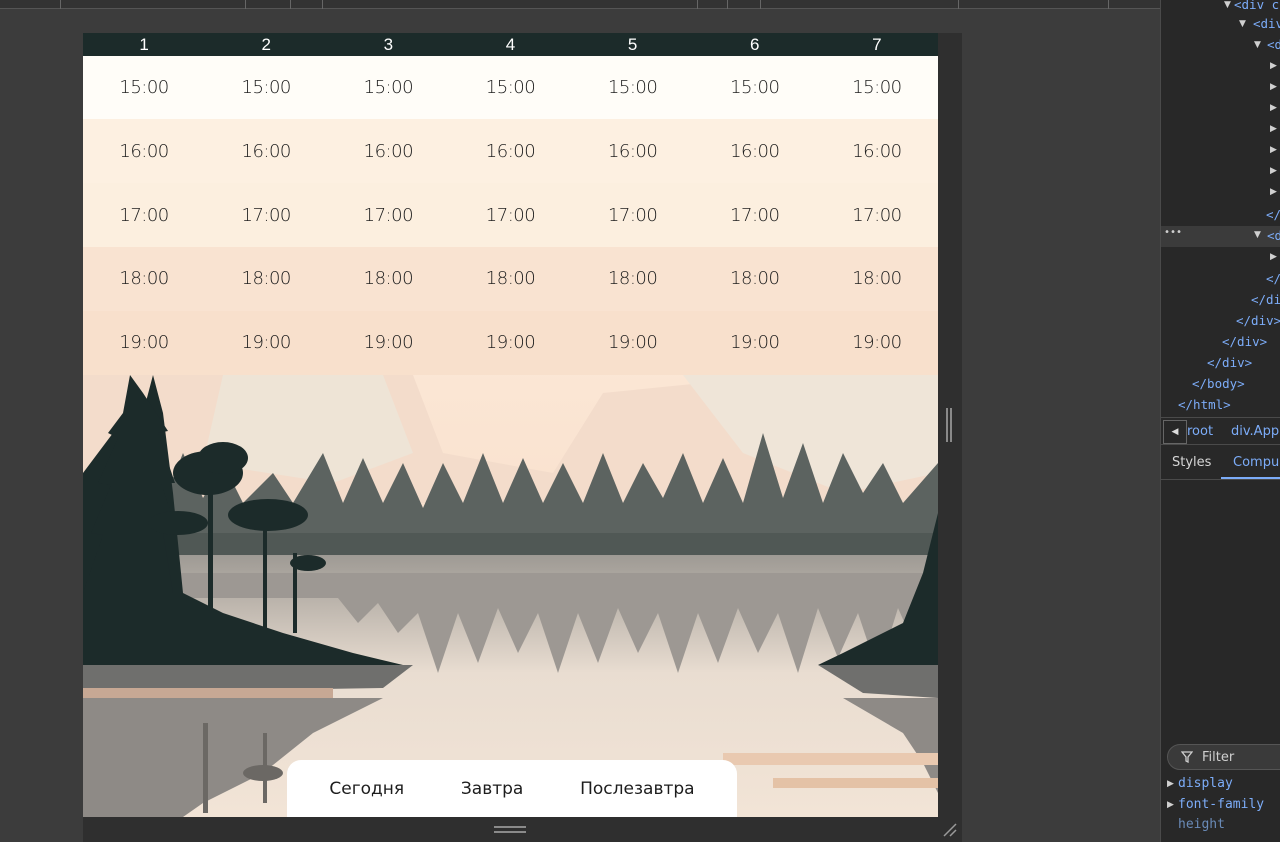 Image resolution: width=1280 pixels, height=842 pixels. What do you see at coordinates (510, 829) in the screenshot?
I see `resize-height-handle` at bounding box center [510, 829].